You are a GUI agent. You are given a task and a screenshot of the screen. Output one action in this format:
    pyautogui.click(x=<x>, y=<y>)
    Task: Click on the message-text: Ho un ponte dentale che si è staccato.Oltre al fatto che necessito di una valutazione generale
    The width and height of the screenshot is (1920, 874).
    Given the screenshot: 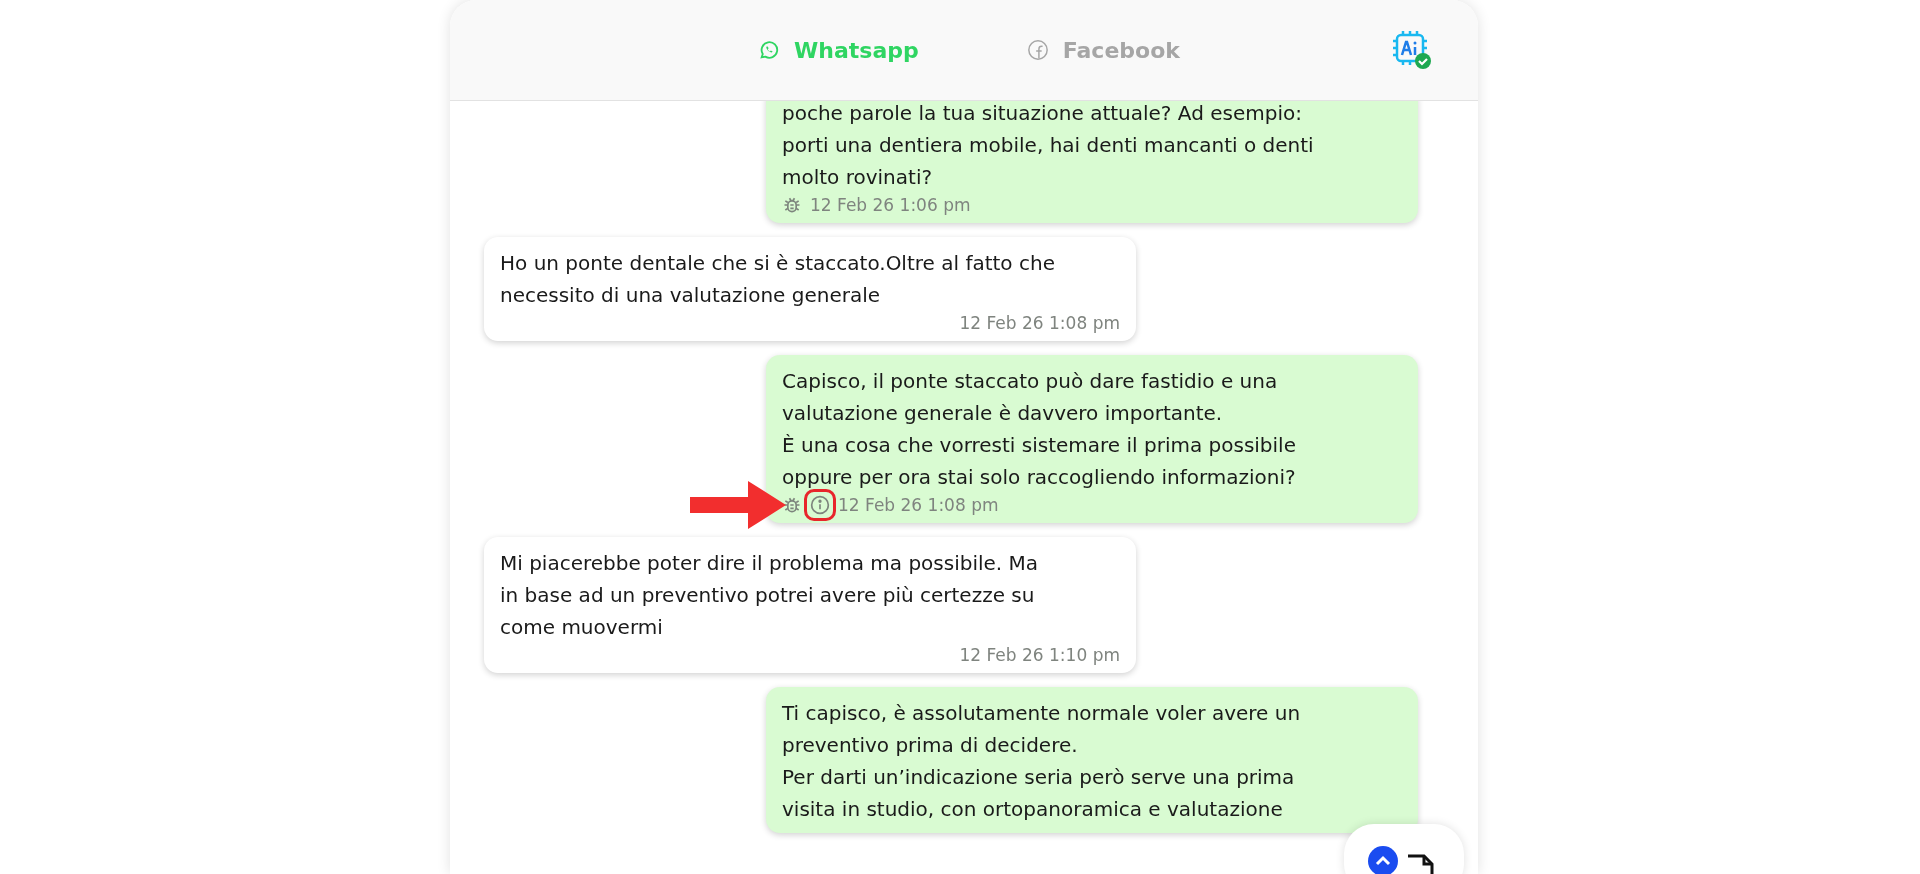 What is the action you would take?
    pyautogui.click(x=778, y=279)
    